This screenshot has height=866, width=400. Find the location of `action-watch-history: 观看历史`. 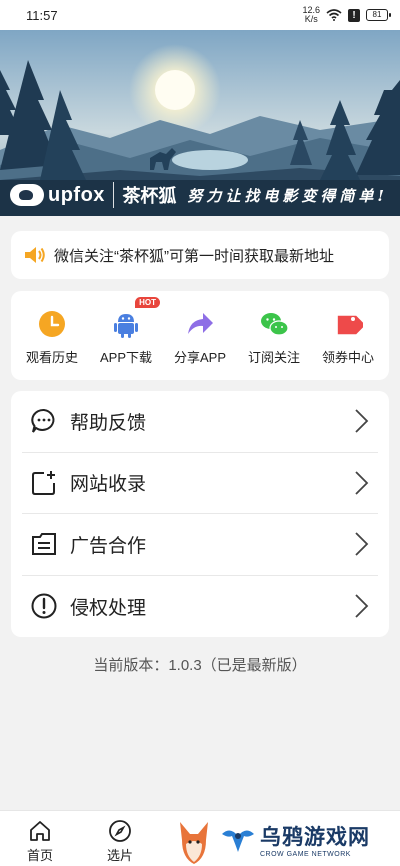

action-watch-history: 观看历史 is located at coordinates (52, 335).